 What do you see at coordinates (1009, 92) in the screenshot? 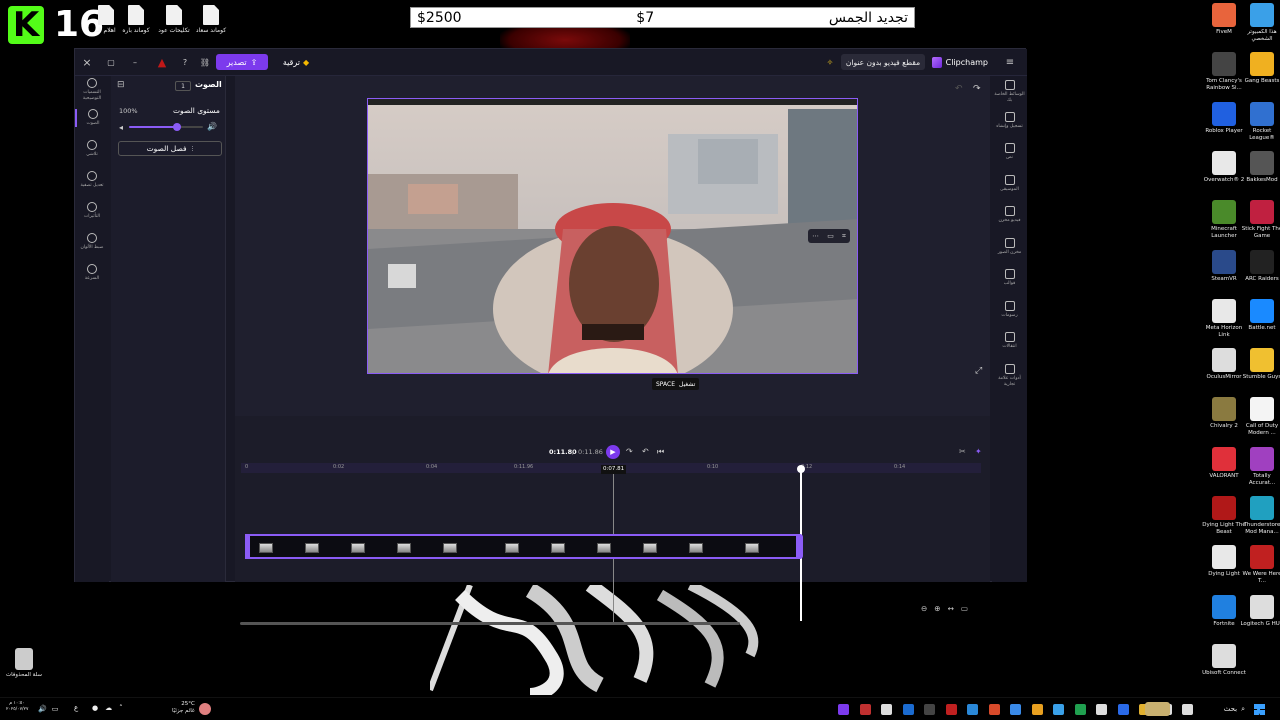
I see `media-rail-item: الوسائط الخاصة بك` at bounding box center [1009, 92].